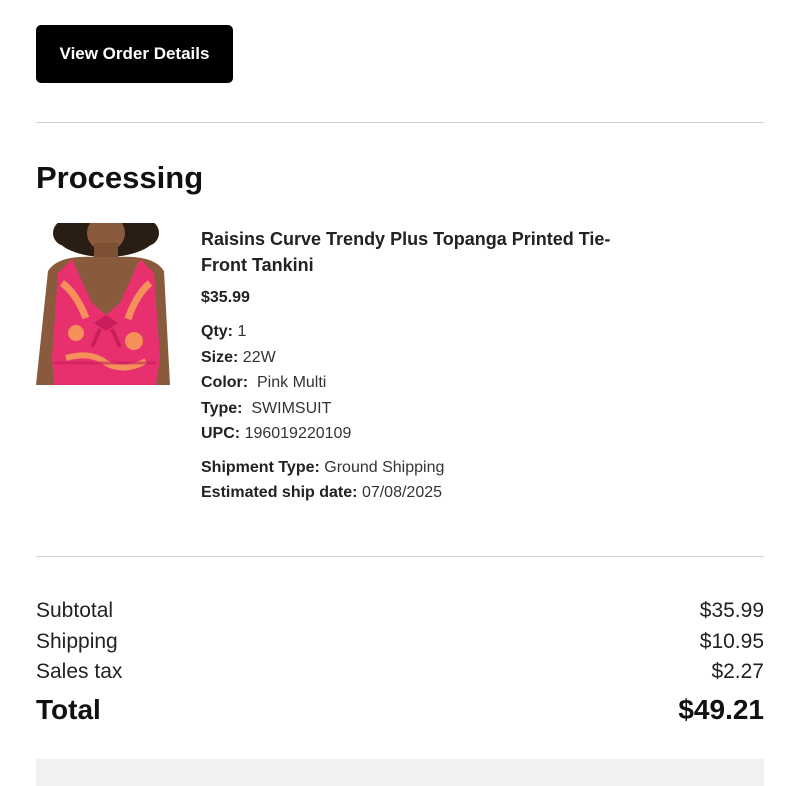 The width and height of the screenshot is (800, 786). I want to click on attr-qty: Qty: 1, so click(224, 331).